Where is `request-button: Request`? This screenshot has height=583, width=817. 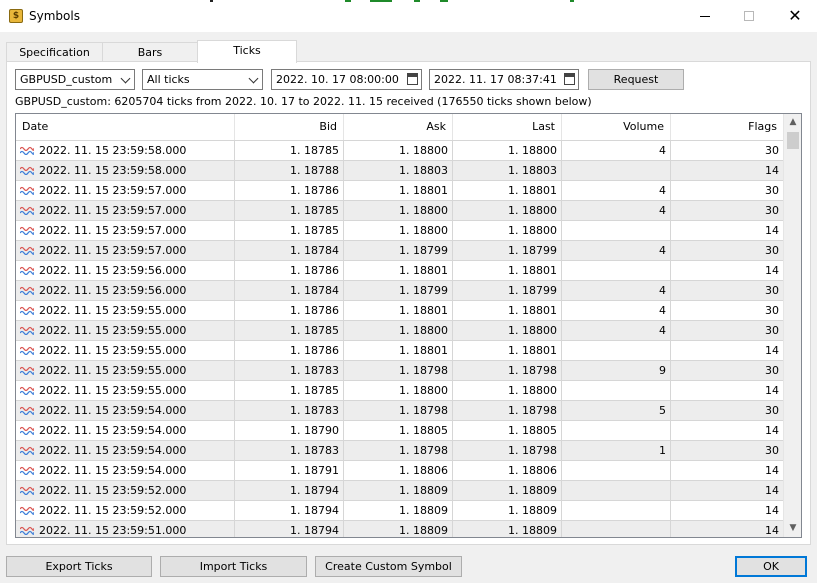 request-button: Request is located at coordinates (636, 79).